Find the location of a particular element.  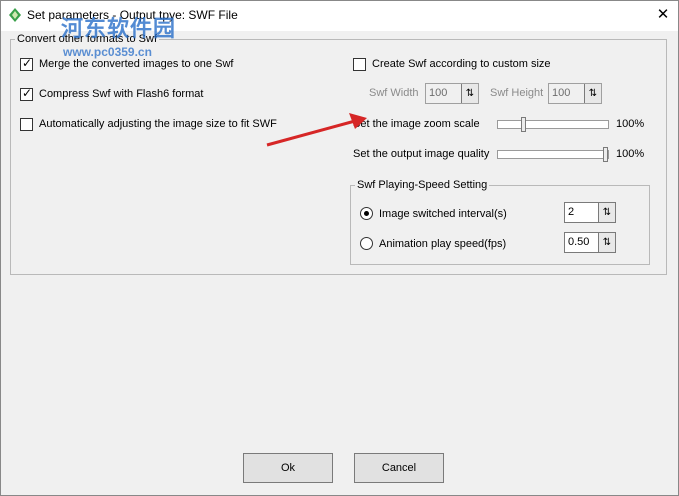

swf-width-label: Swf Width is located at coordinates (394, 93).